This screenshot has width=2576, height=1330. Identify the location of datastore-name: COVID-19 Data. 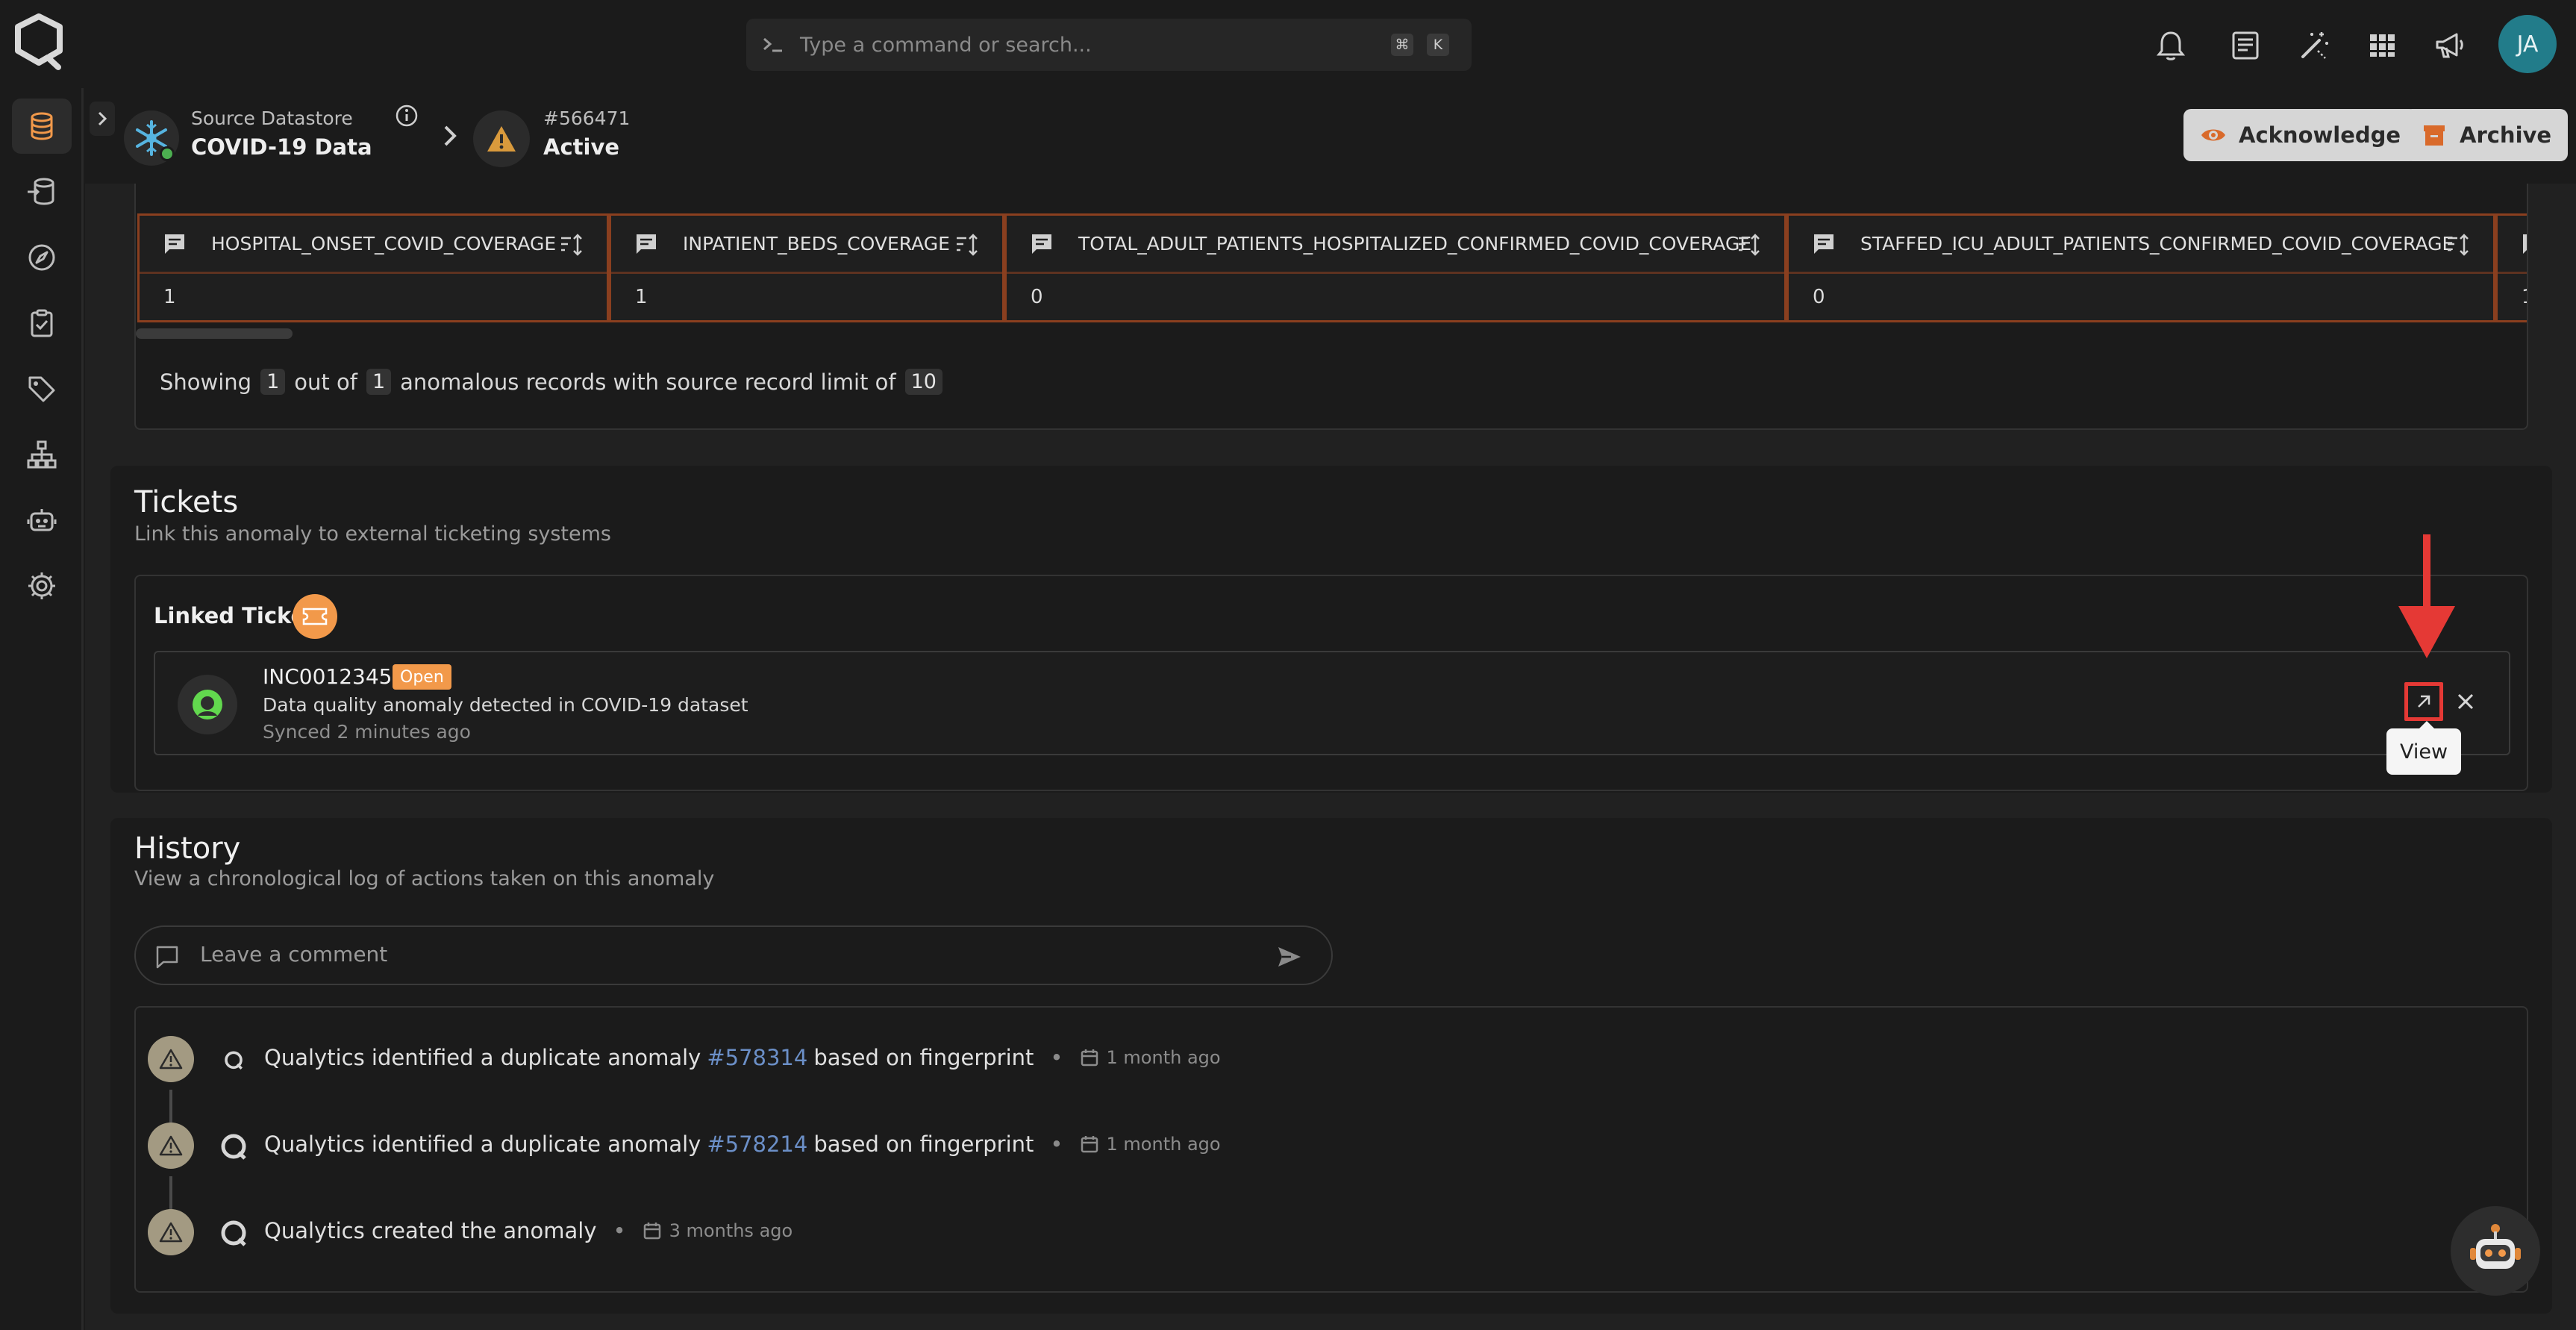
(281, 147).